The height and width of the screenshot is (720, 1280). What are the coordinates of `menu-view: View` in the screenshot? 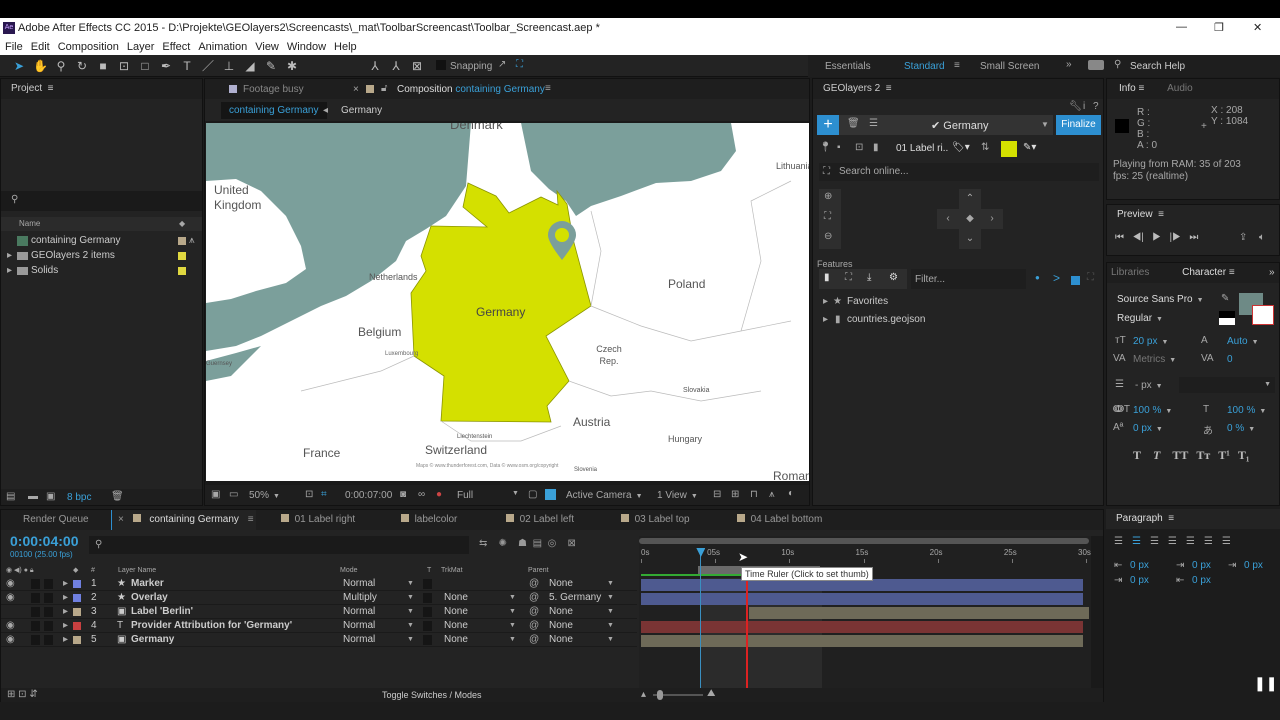 It's located at (267, 47).